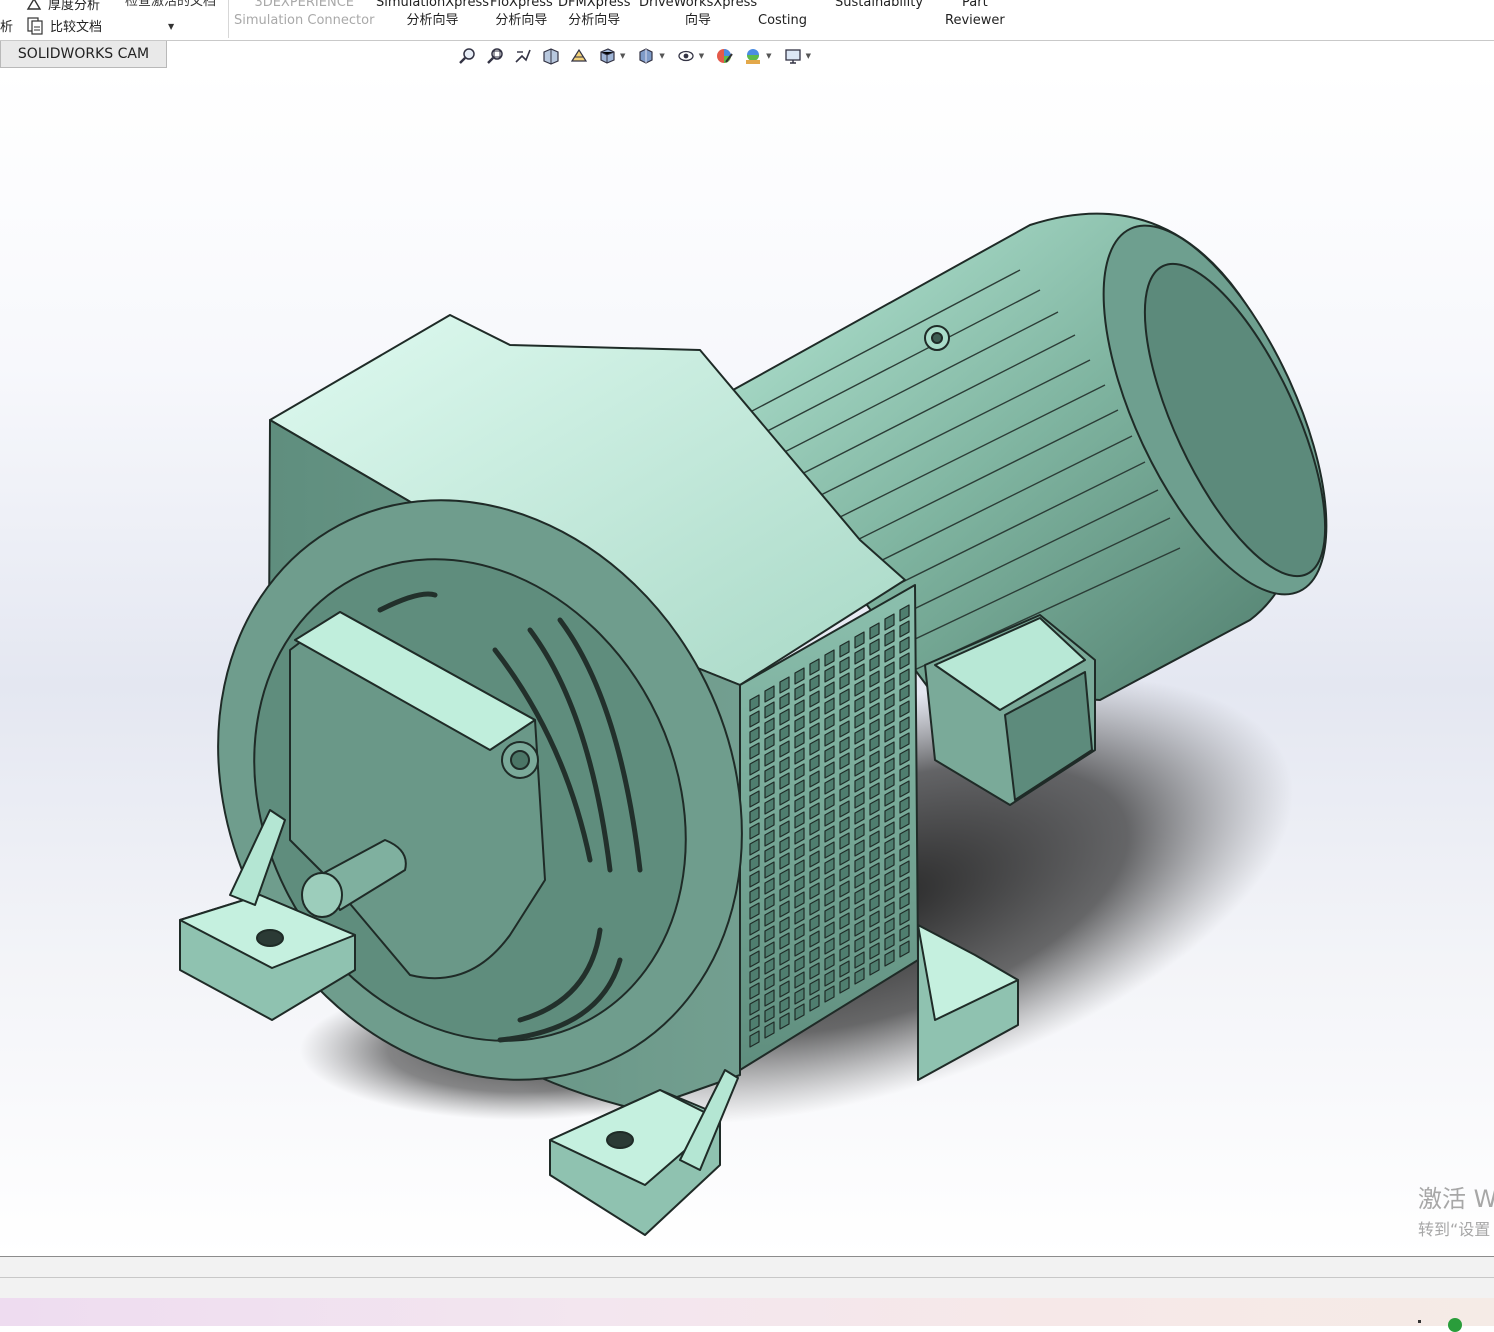  What do you see at coordinates (725, 56) in the screenshot?
I see `edit-appearance-icon` at bounding box center [725, 56].